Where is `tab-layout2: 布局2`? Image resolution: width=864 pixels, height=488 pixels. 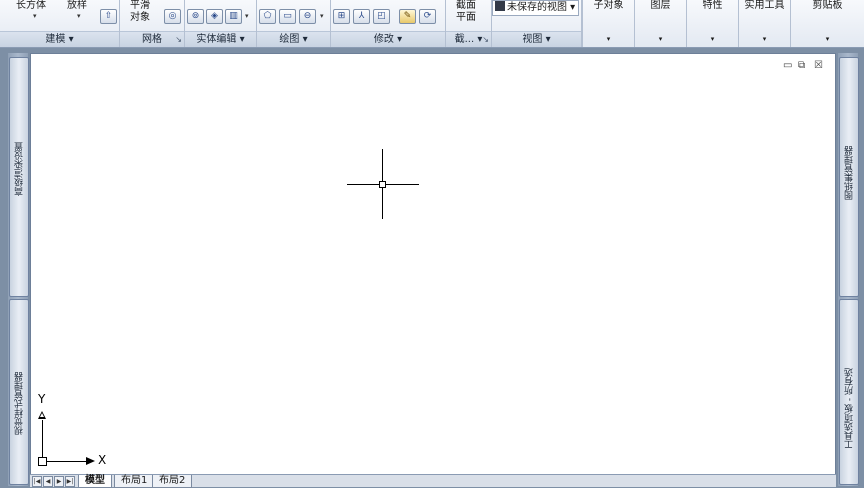
tab-layout2: 布局2 is located at coordinates (172, 481).